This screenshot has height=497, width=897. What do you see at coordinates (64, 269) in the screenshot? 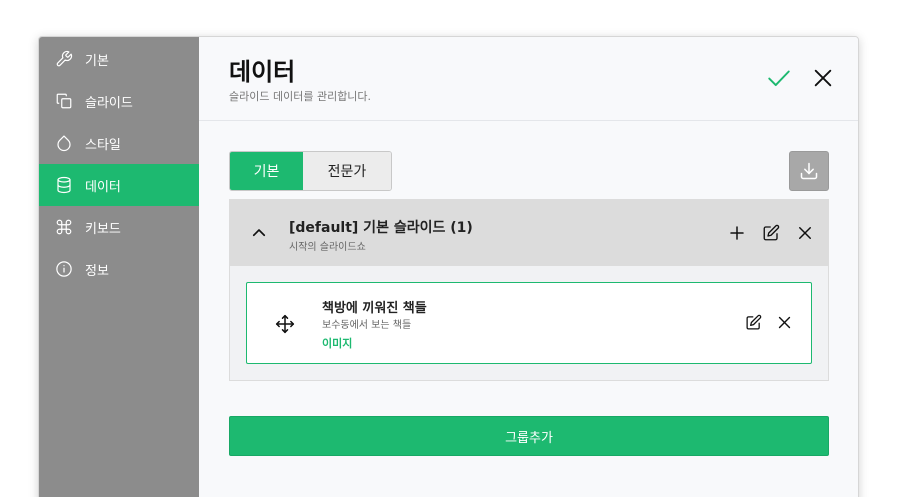
I see `info-icon` at bounding box center [64, 269].